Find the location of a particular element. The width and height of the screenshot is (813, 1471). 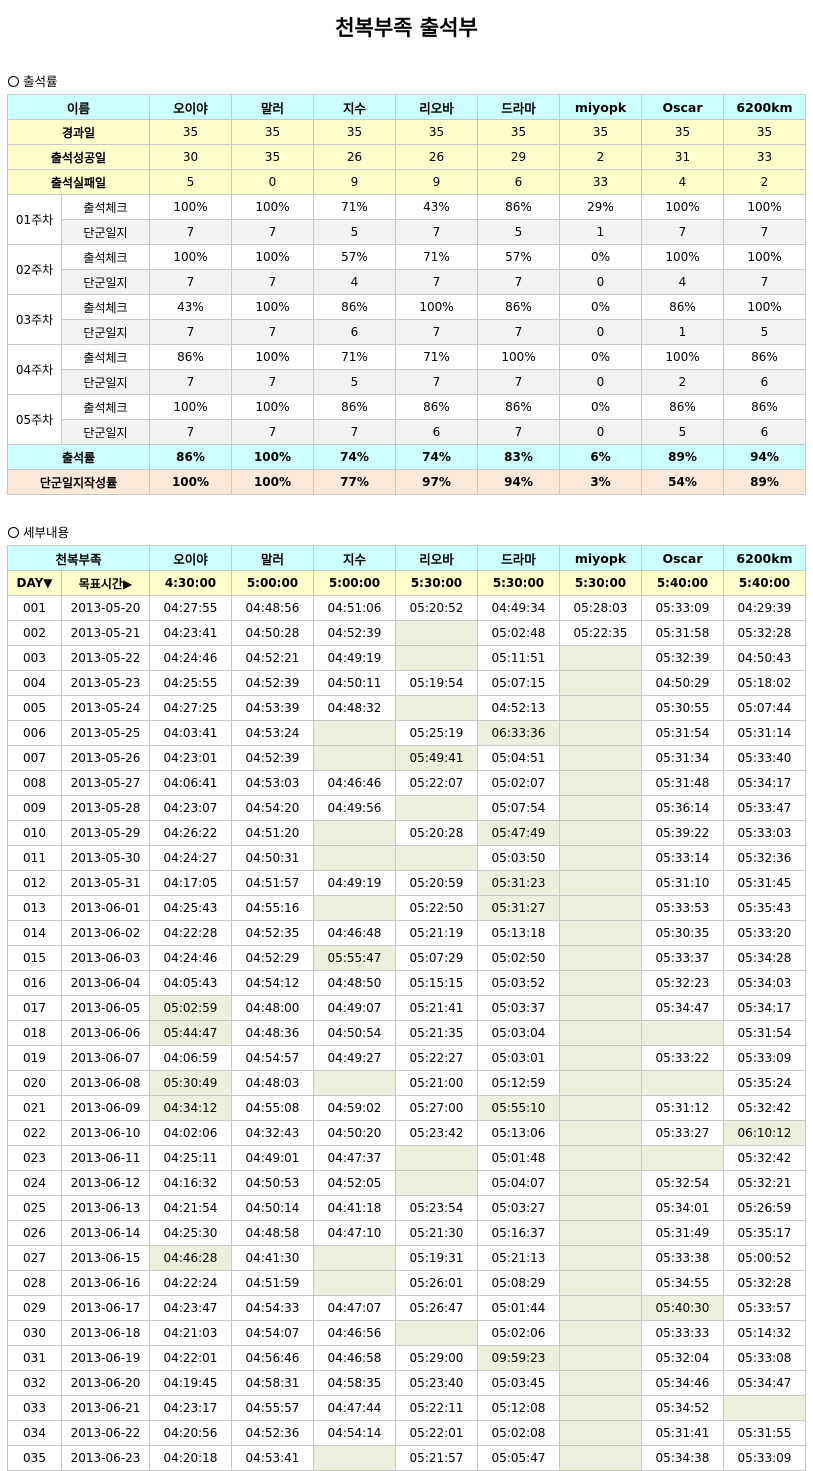

wake-time: 05:34:47 is located at coordinates (682, 1008).